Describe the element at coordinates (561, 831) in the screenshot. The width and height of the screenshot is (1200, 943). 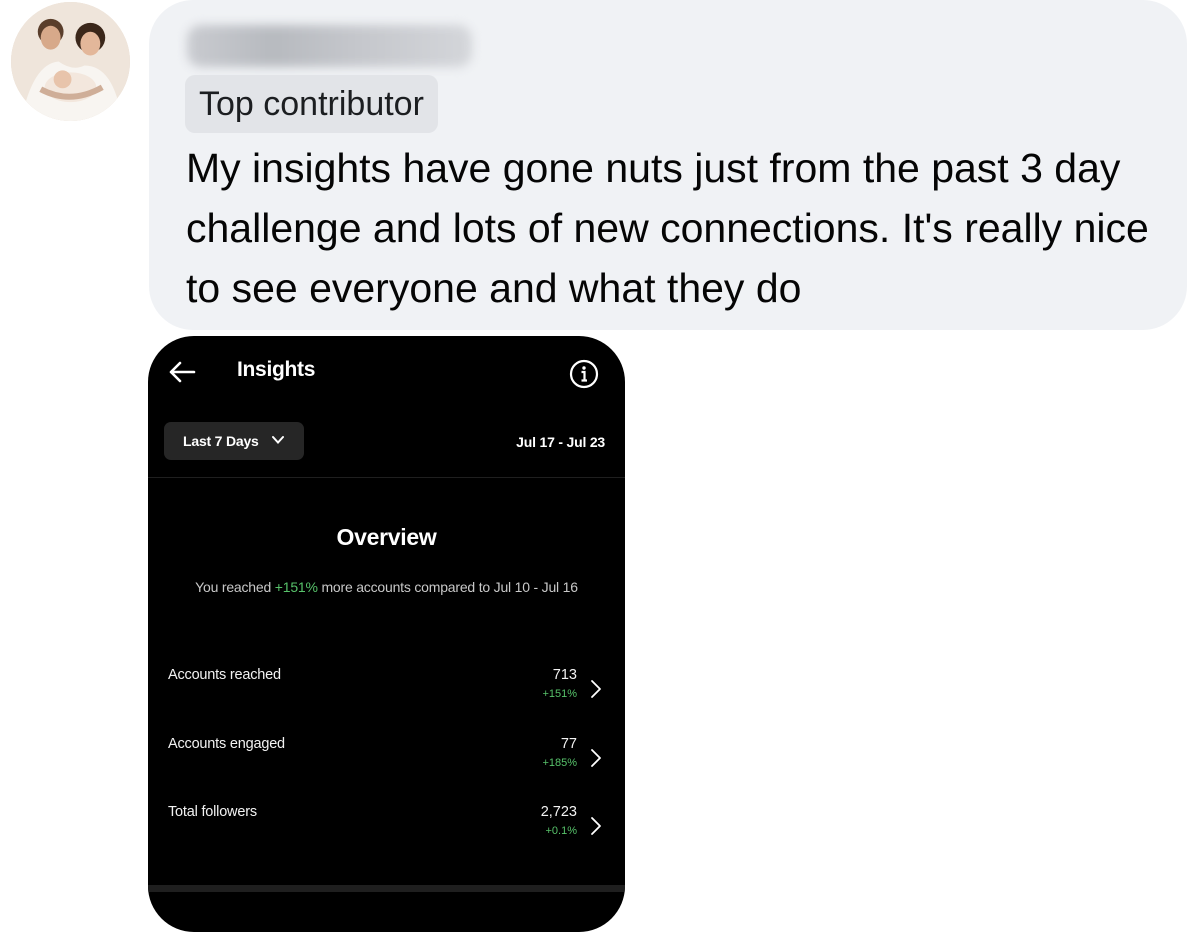
I see `metric-change: +0.1%` at that location.